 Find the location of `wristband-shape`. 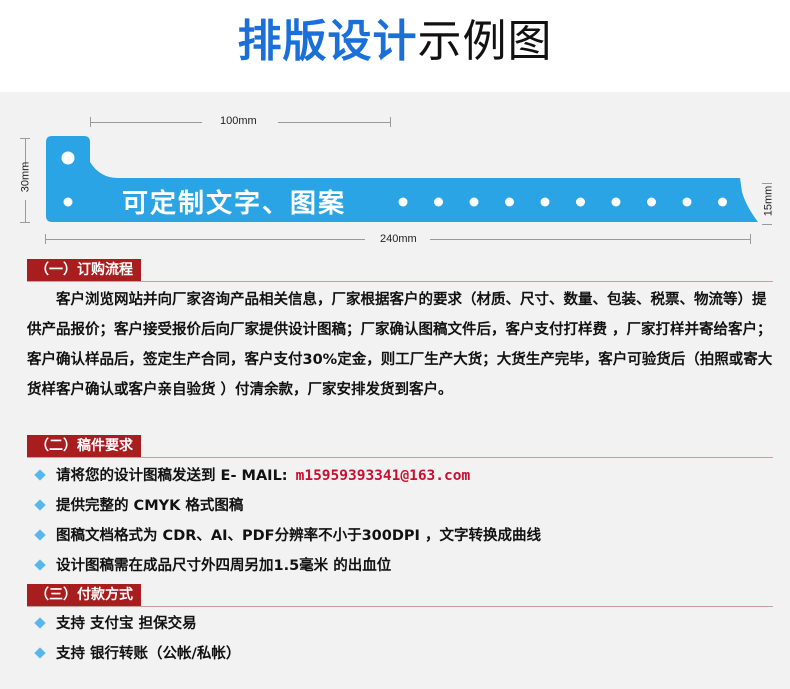

wristband-shape is located at coordinates (402, 179).